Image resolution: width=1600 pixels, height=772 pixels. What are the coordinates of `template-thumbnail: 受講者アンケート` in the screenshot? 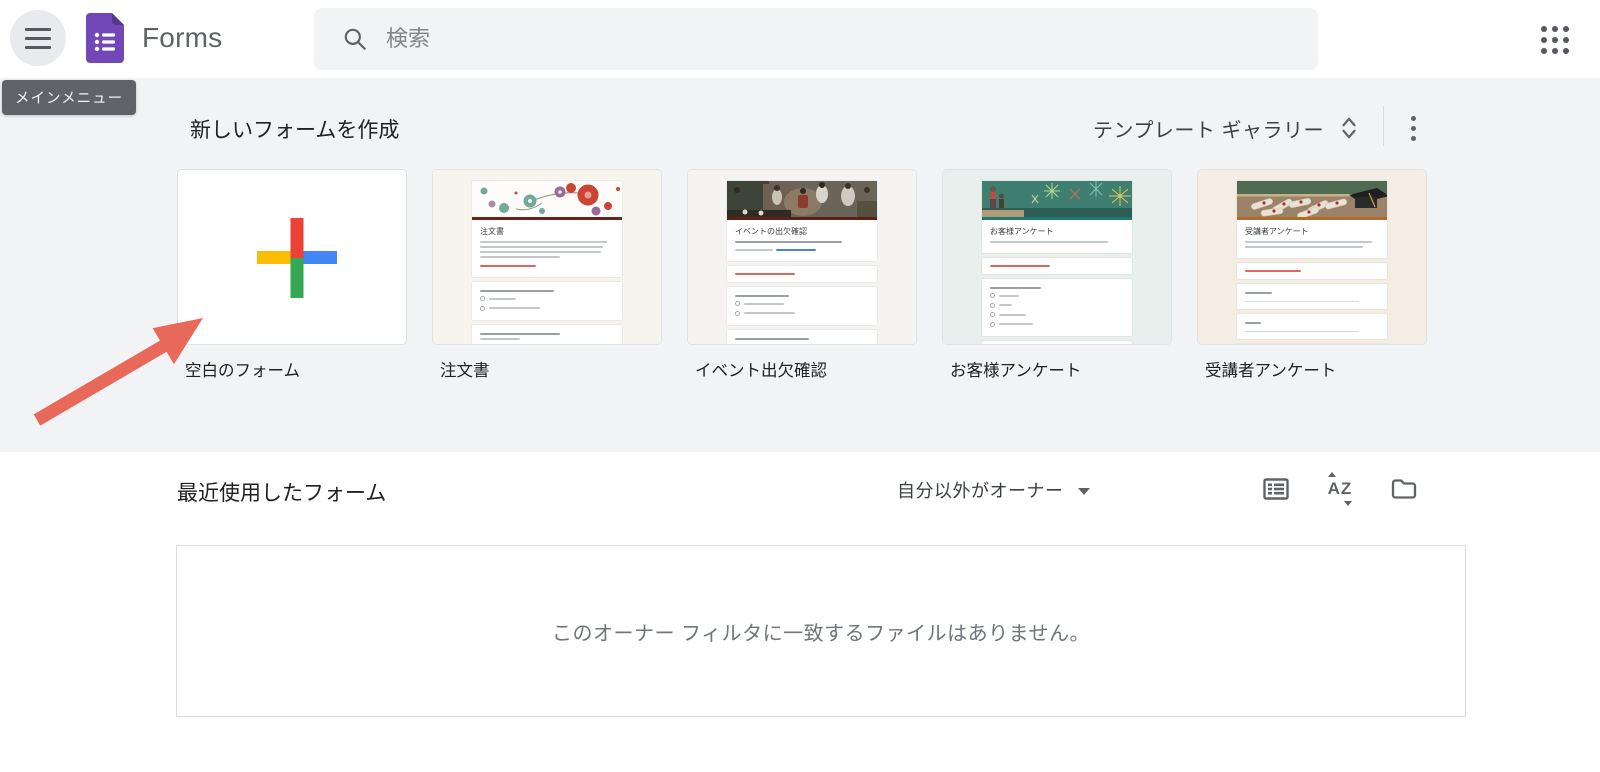 It's located at (1312, 257).